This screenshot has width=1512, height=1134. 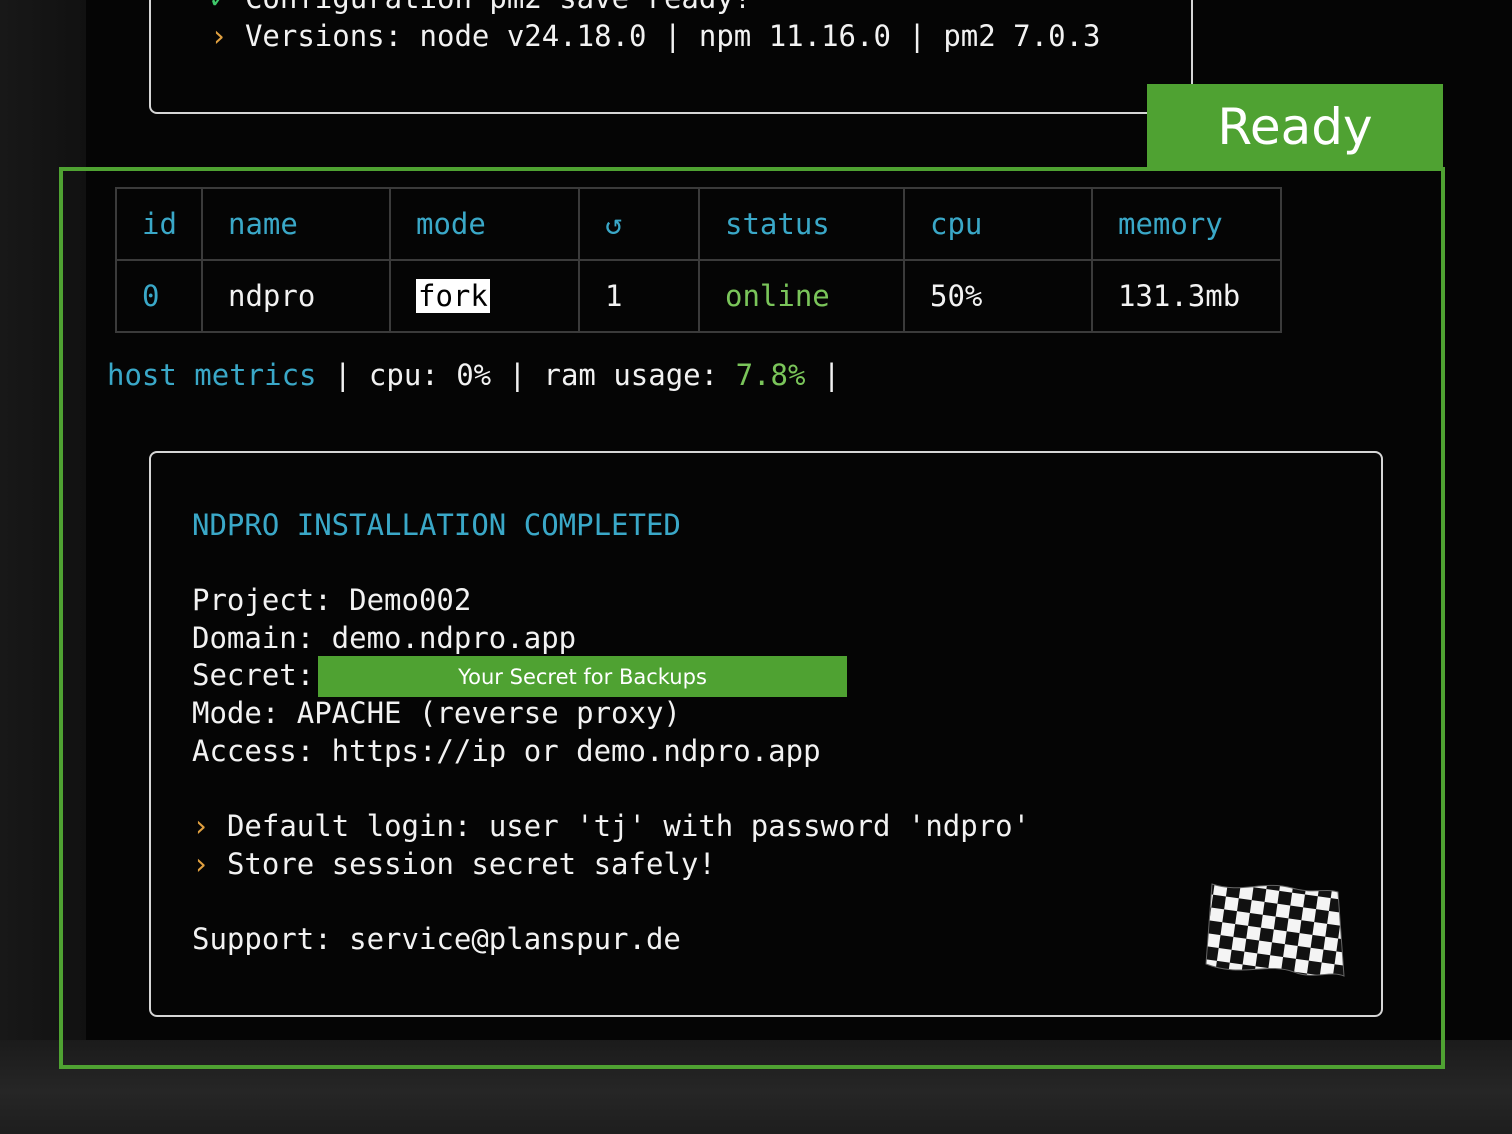 I want to click on support-line: Support: service@planspur.de, so click(x=436, y=939).